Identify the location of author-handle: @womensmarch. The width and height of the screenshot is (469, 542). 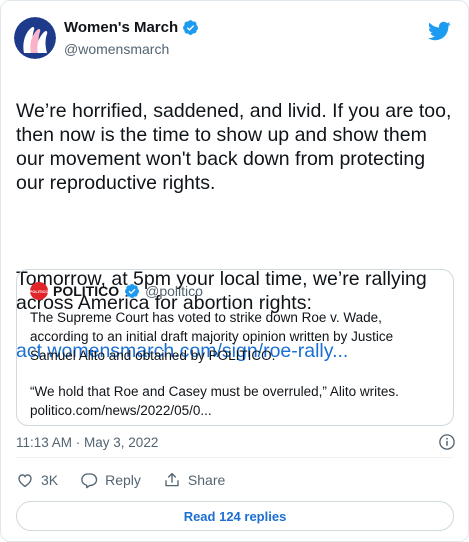
(131, 49).